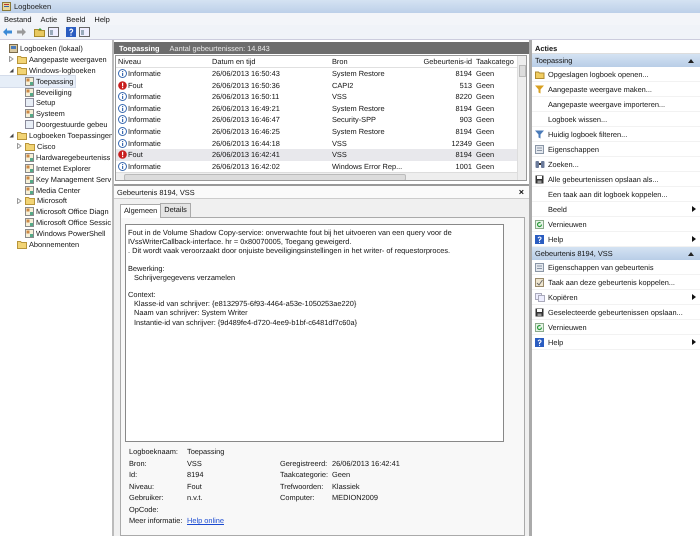 This screenshot has height=536, width=700. I want to click on copy-icon, so click(540, 297).